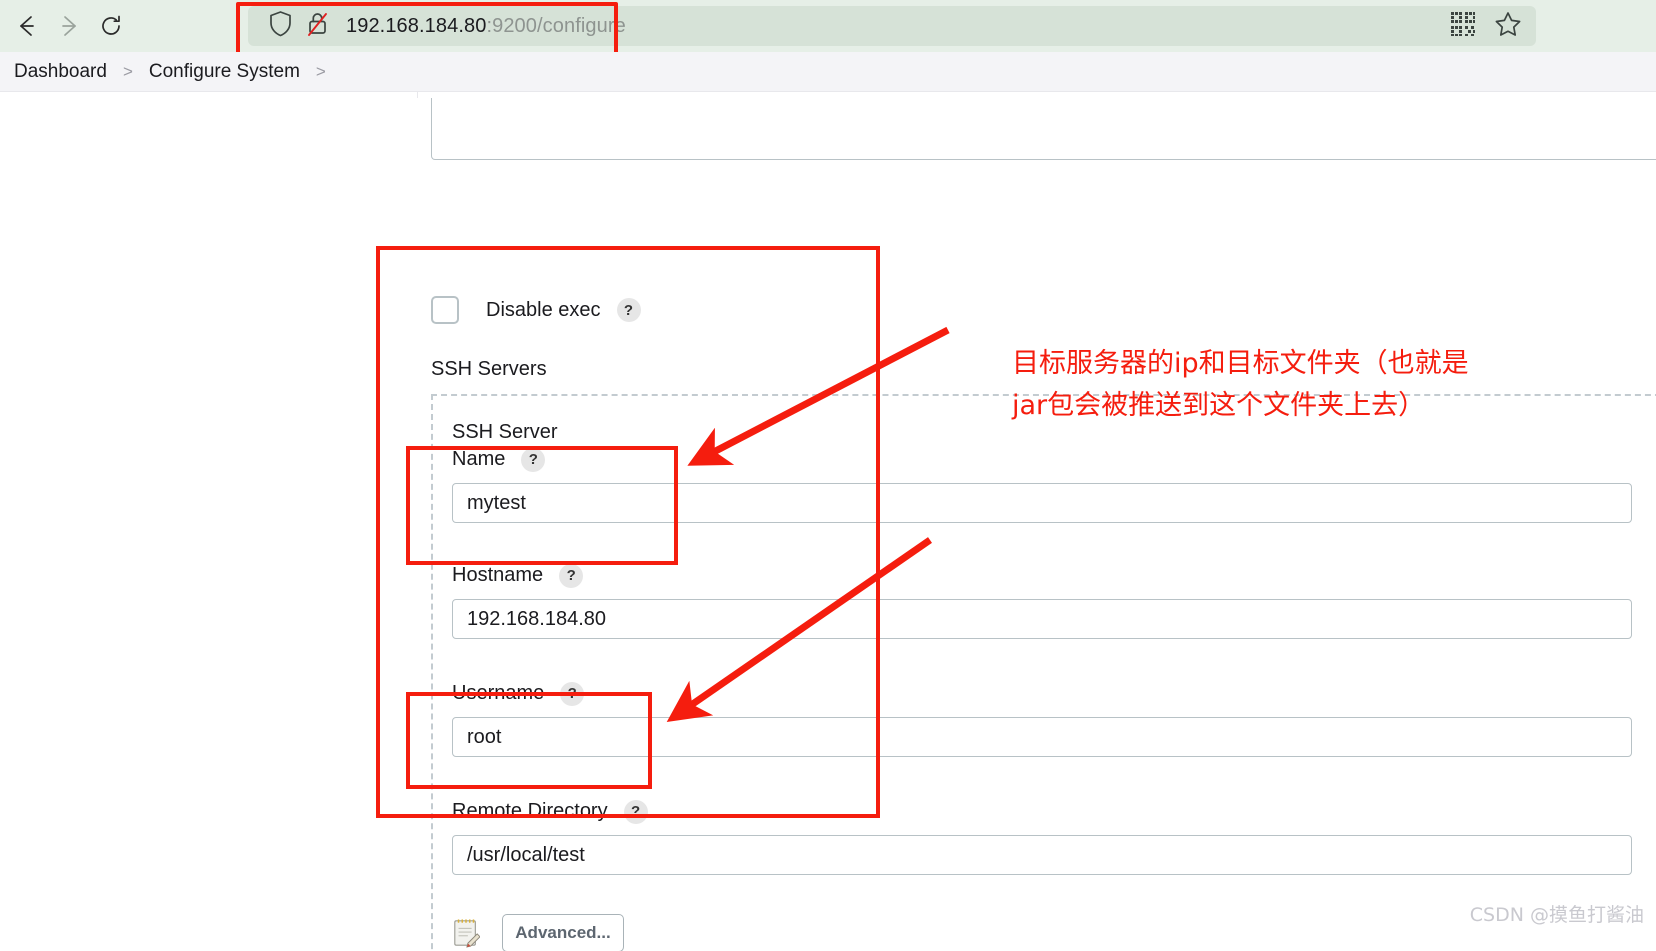 This screenshot has height=951, width=1656. I want to click on gutter-divider, so click(417, 95).